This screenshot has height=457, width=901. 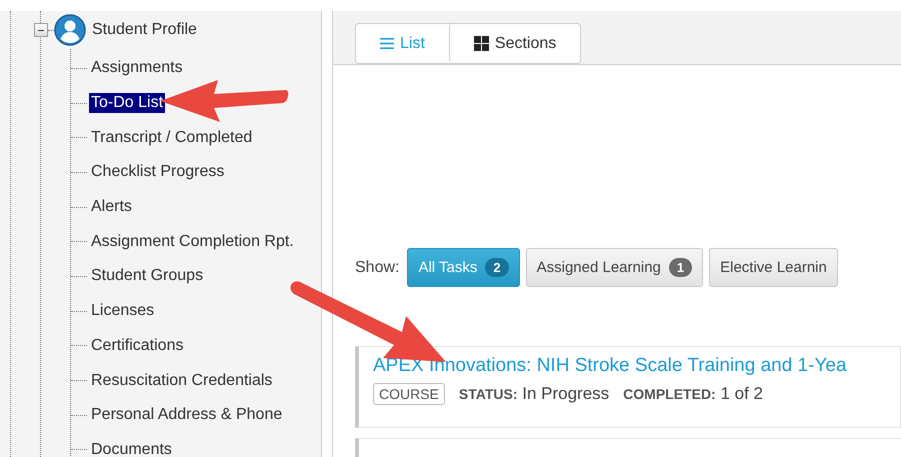 What do you see at coordinates (122, 311) in the screenshot?
I see `tree-item: Licenses` at bounding box center [122, 311].